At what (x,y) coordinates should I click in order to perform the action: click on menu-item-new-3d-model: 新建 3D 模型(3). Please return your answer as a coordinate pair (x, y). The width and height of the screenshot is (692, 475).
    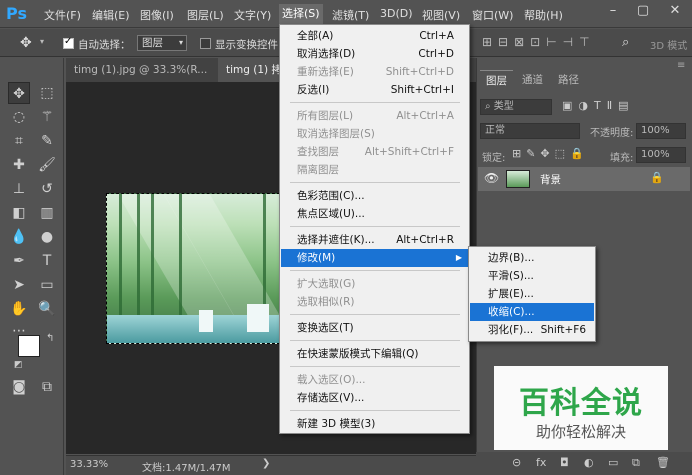
    Looking at the image, I should click on (374, 424).